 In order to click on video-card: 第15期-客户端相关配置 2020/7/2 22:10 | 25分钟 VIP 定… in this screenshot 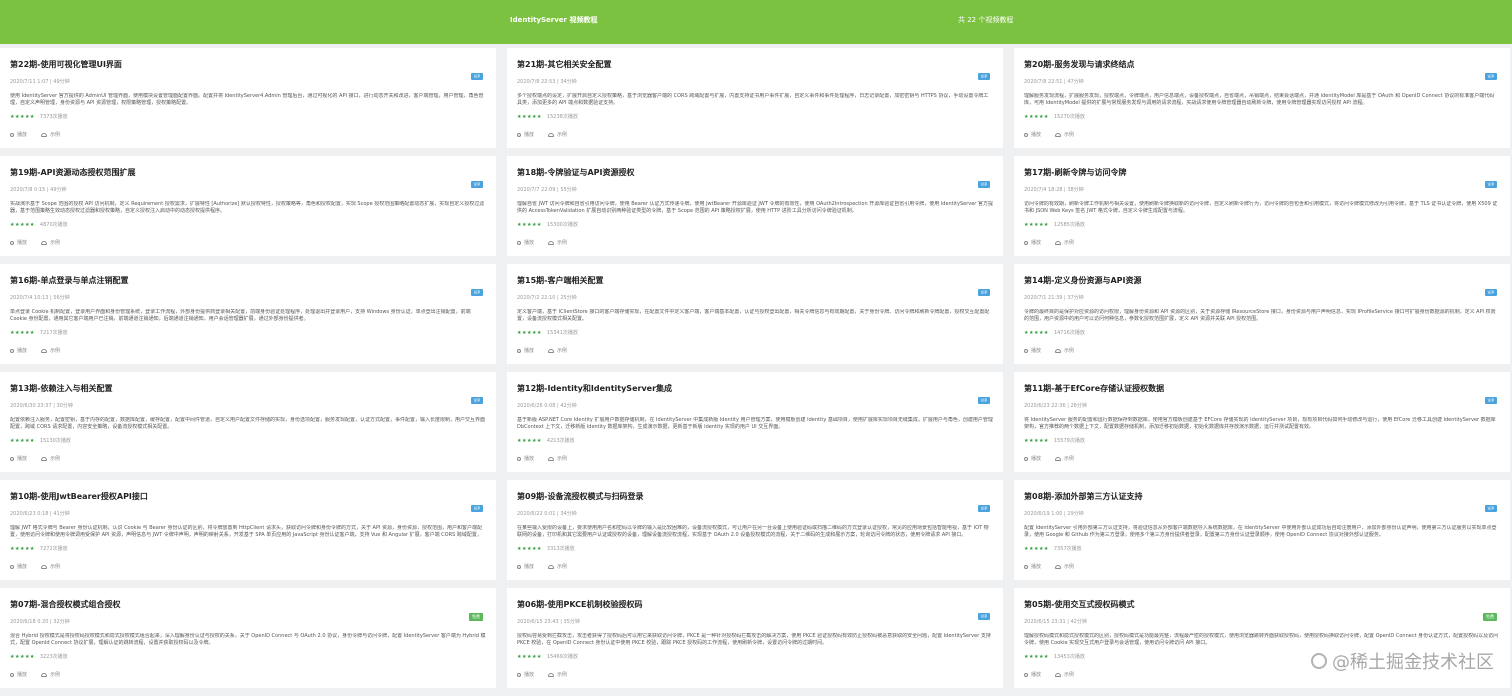, I will do `click(755, 314)`.